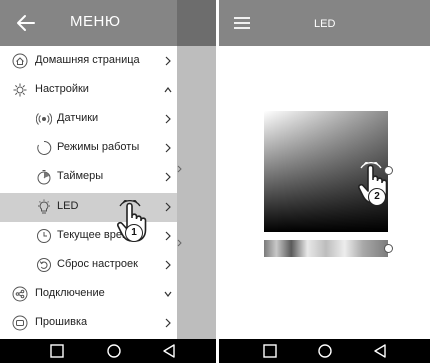  Describe the element at coordinates (20, 294) in the screenshot. I see `connection-icon` at that location.